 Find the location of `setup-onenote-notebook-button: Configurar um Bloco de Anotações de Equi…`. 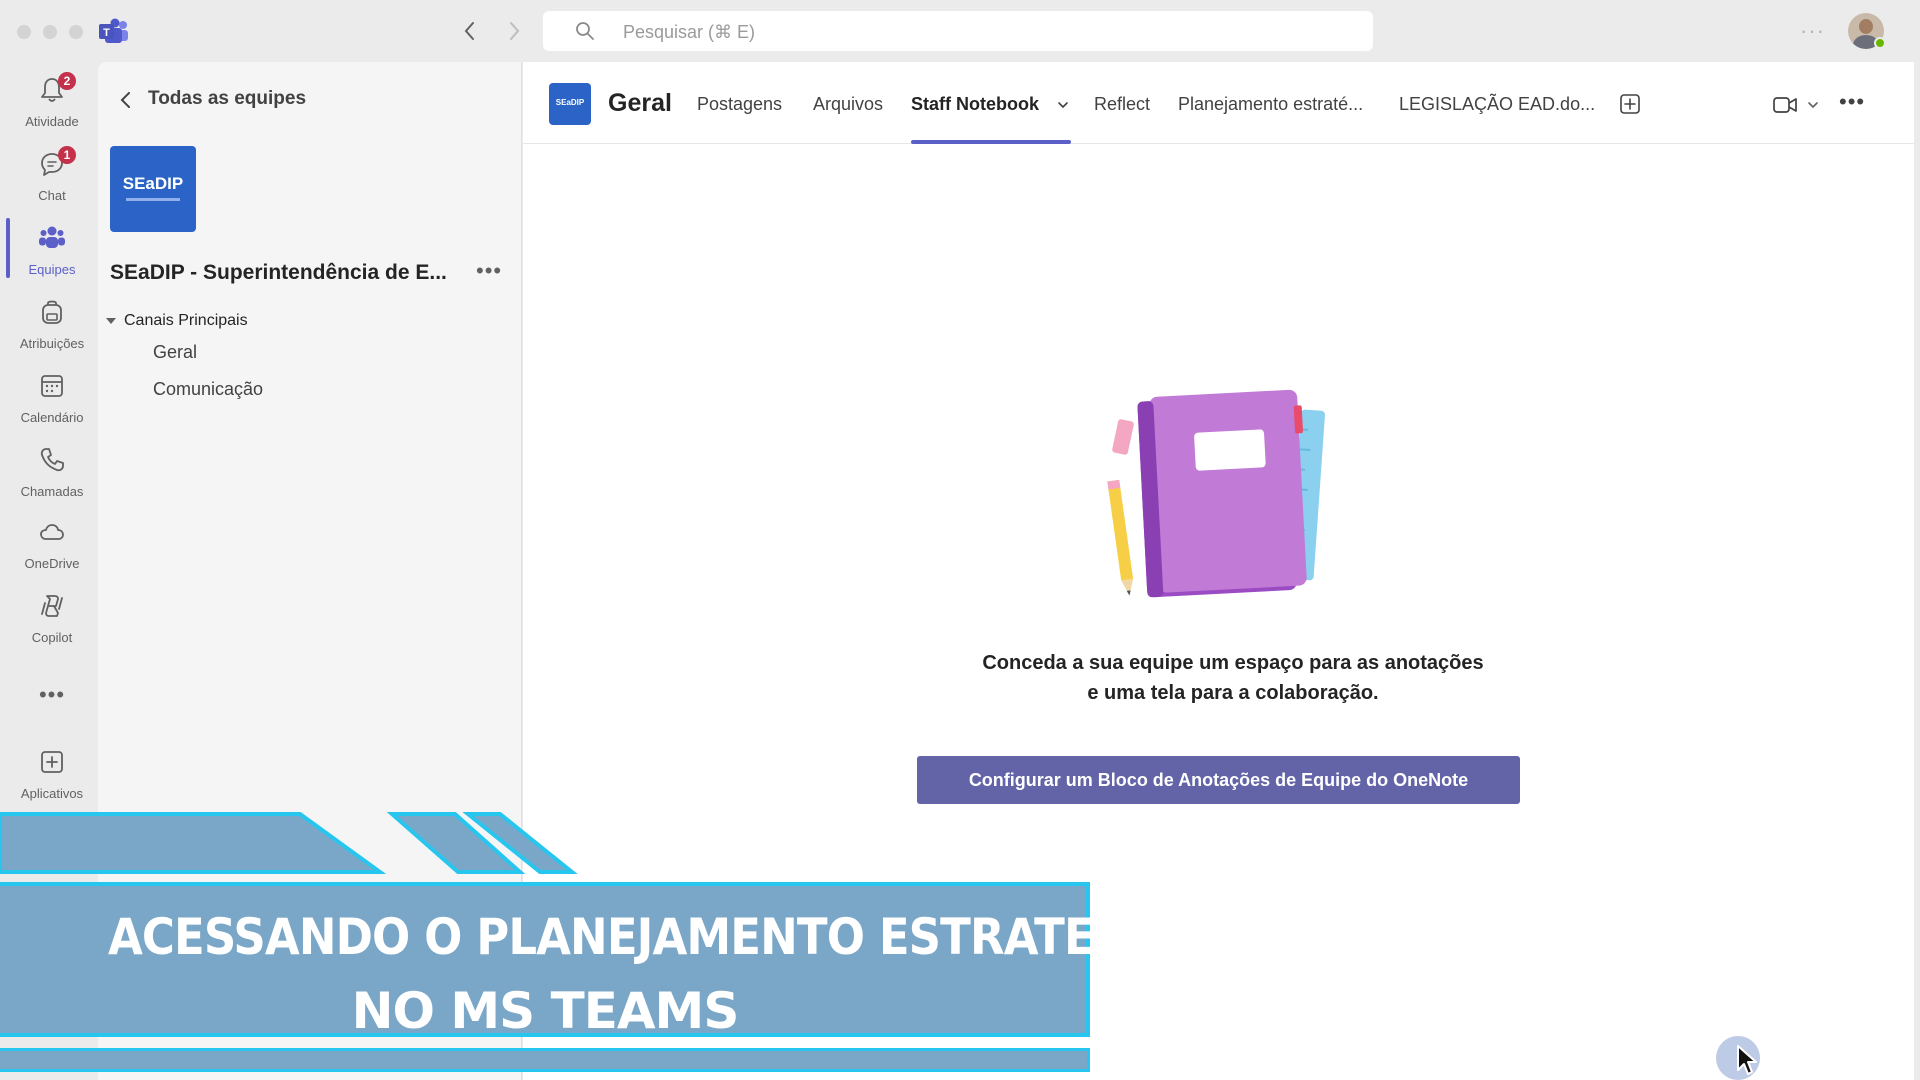

setup-onenote-notebook-button: Configurar um Bloco de Anotações de Equi… is located at coordinates (1218, 780).